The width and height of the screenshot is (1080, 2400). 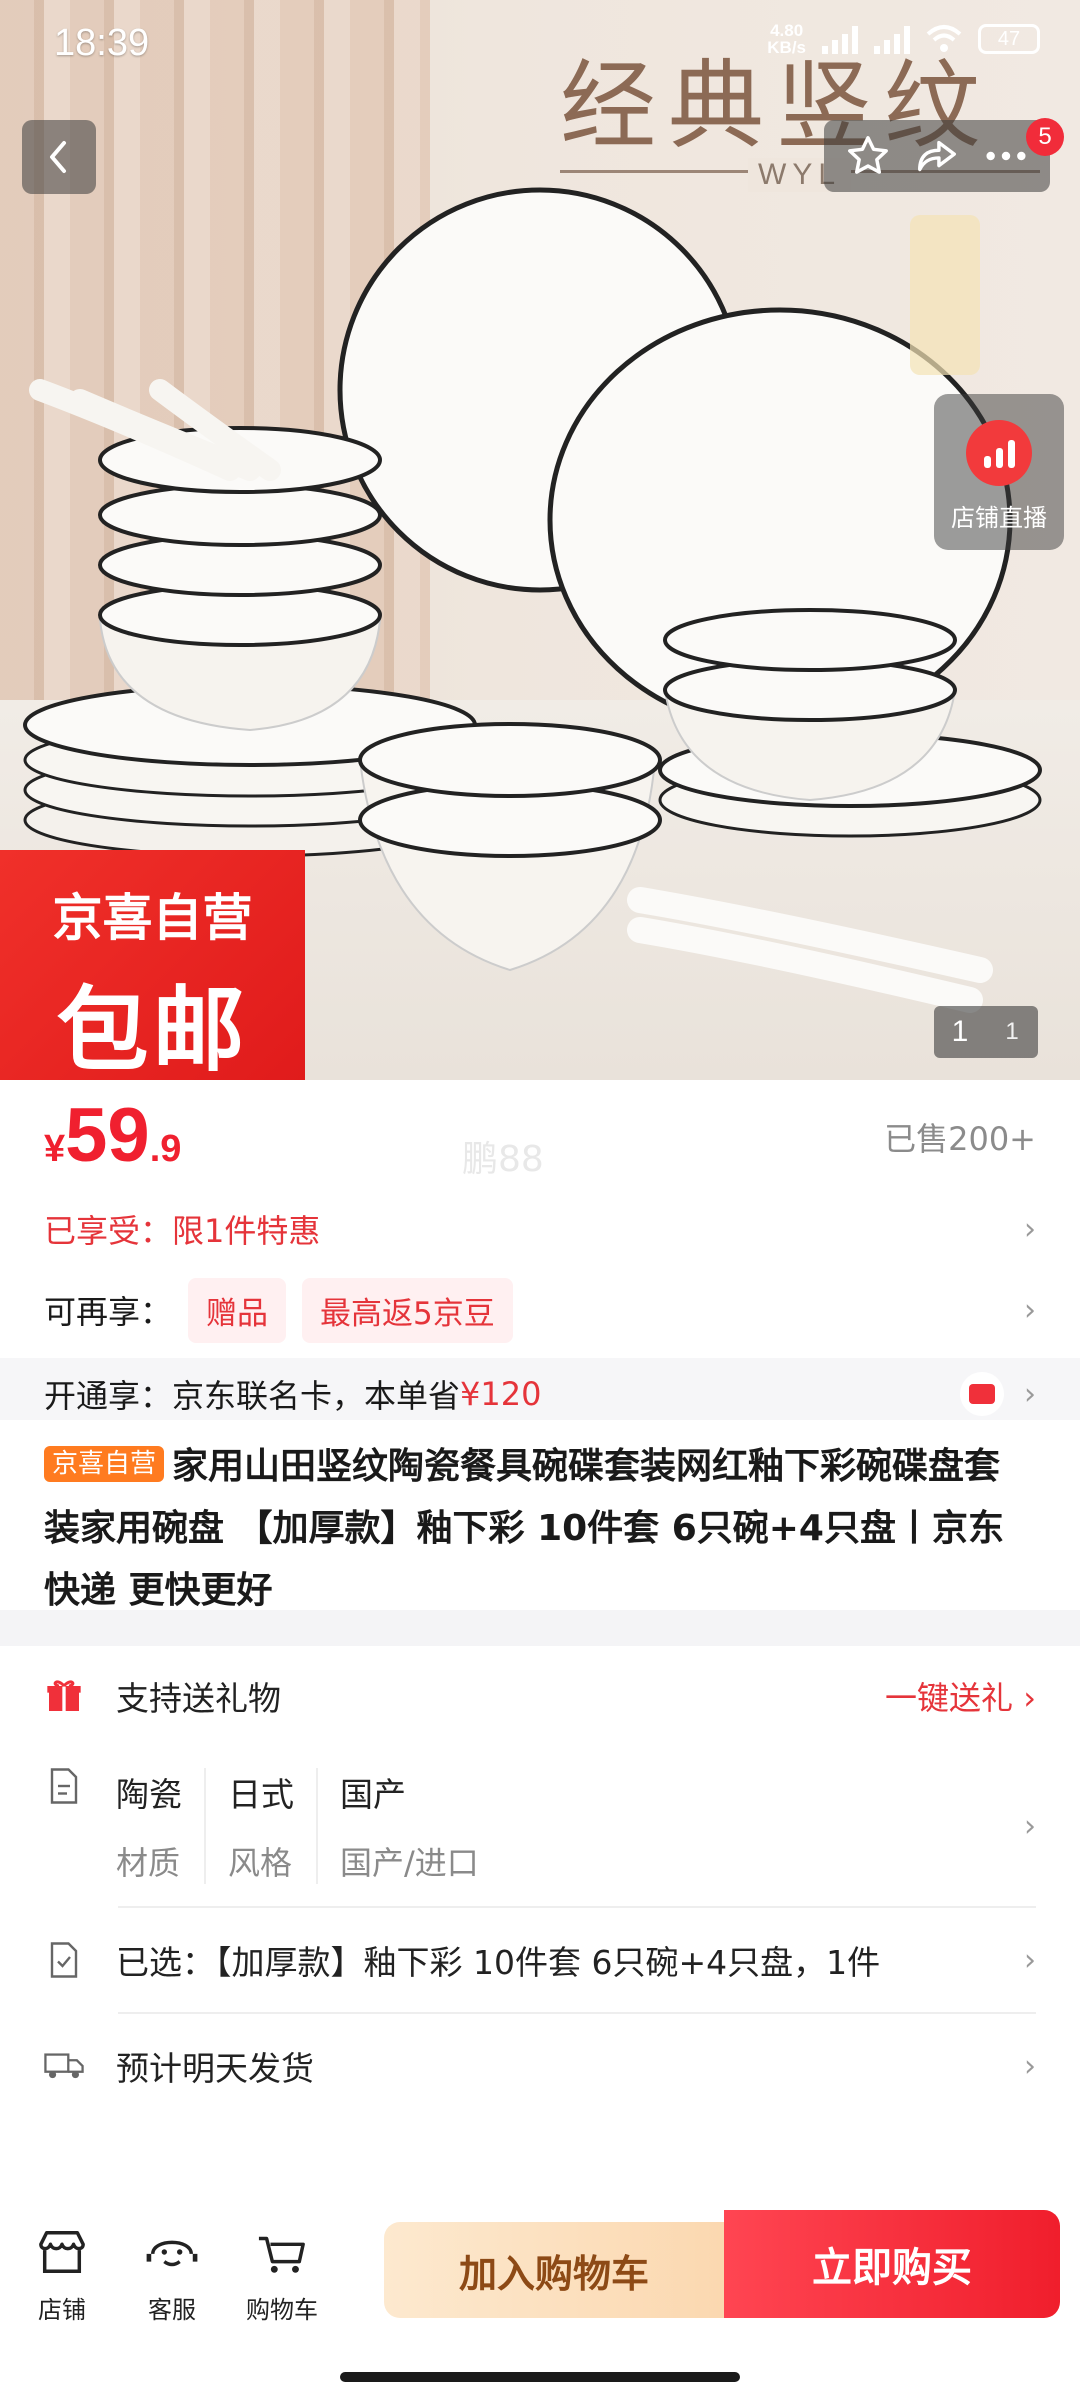 What do you see at coordinates (64, 1696) in the screenshot?
I see `gift-icon` at bounding box center [64, 1696].